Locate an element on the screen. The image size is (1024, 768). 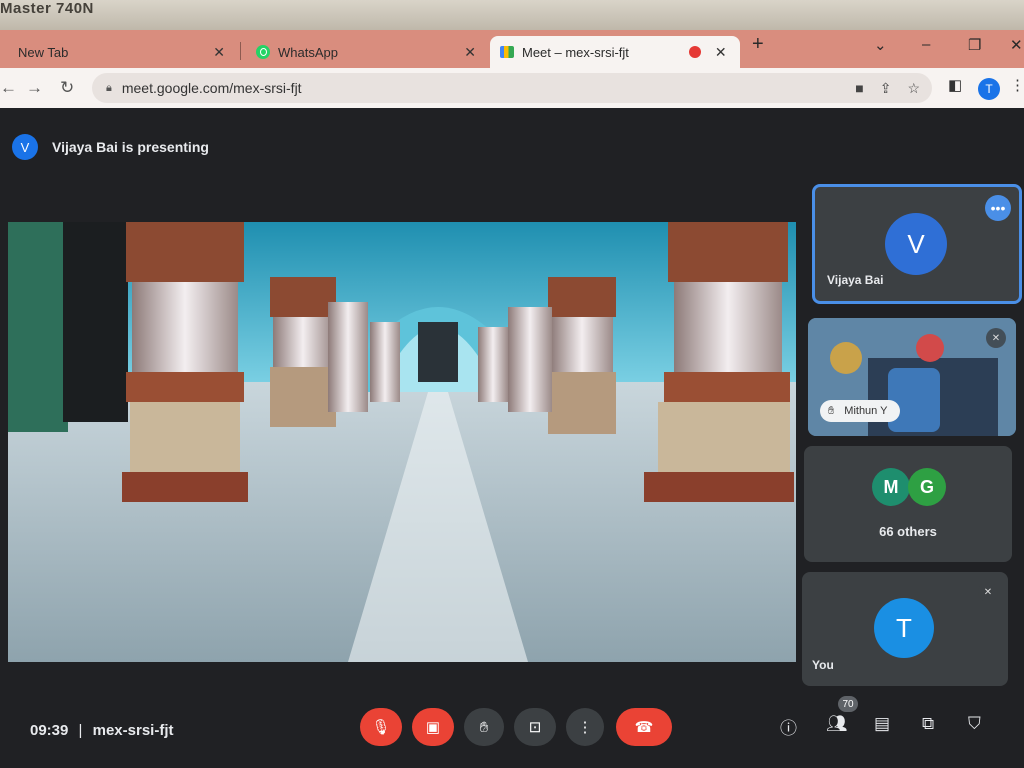
camera-icon: ■ is located at coordinates (859, 88).